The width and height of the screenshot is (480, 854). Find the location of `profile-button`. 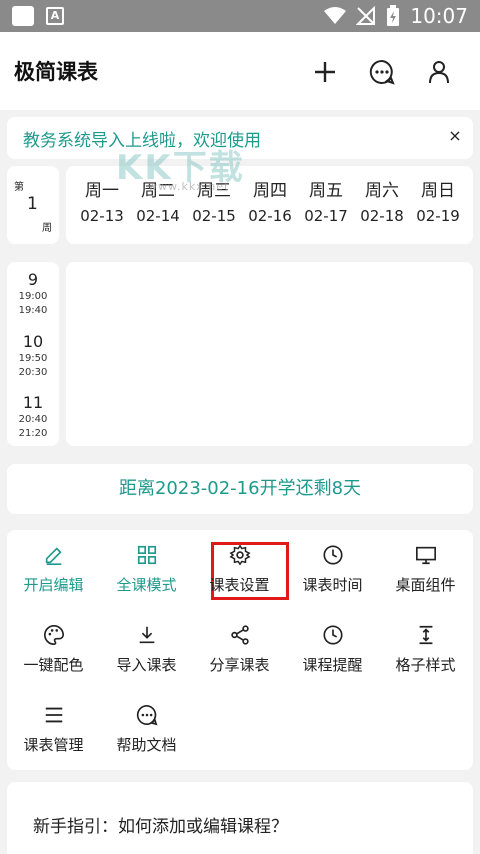

profile-button is located at coordinates (439, 72).